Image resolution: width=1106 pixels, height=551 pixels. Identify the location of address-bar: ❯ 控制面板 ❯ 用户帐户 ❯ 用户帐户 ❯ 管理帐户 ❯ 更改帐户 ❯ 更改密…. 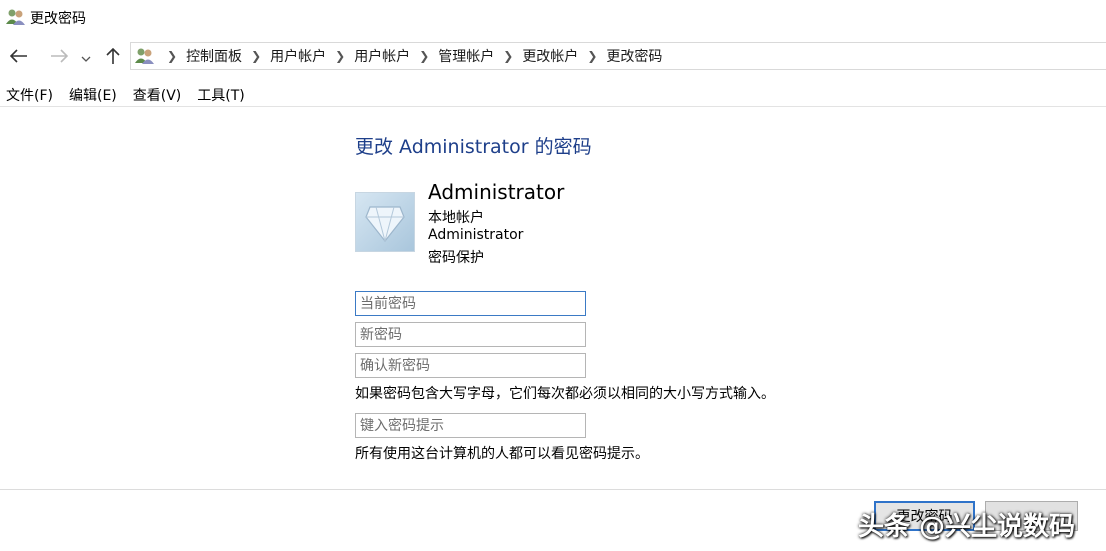
(618, 56).